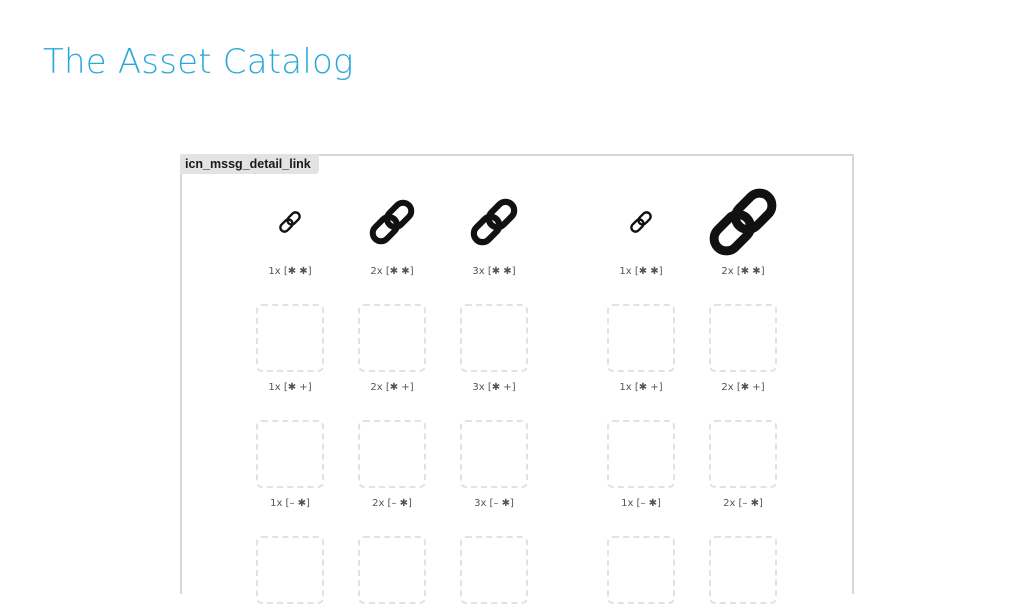 The width and height of the screenshot is (1024, 604). What do you see at coordinates (494, 387) in the screenshot?
I see `slot-label: 3x [✱ +]` at bounding box center [494, 387].